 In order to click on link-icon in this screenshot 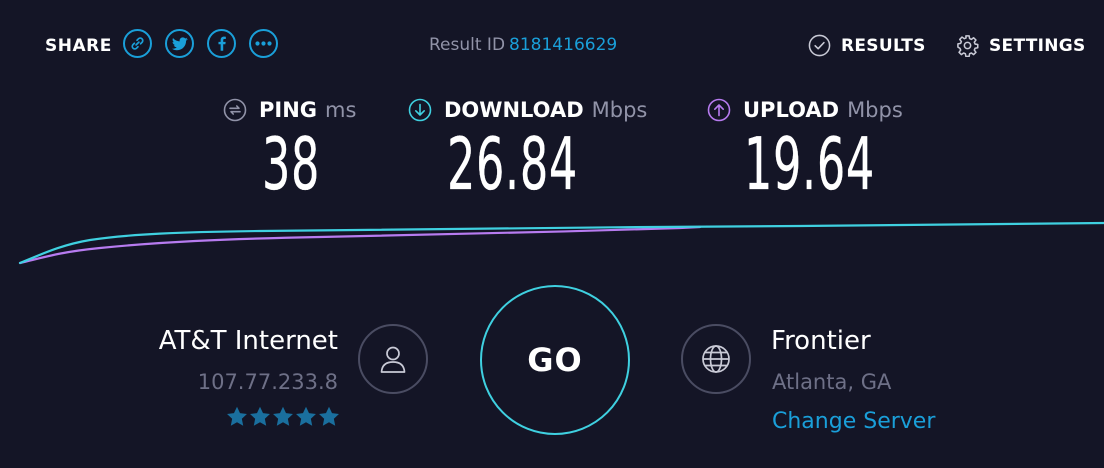, I will do `click(137, 43)`.